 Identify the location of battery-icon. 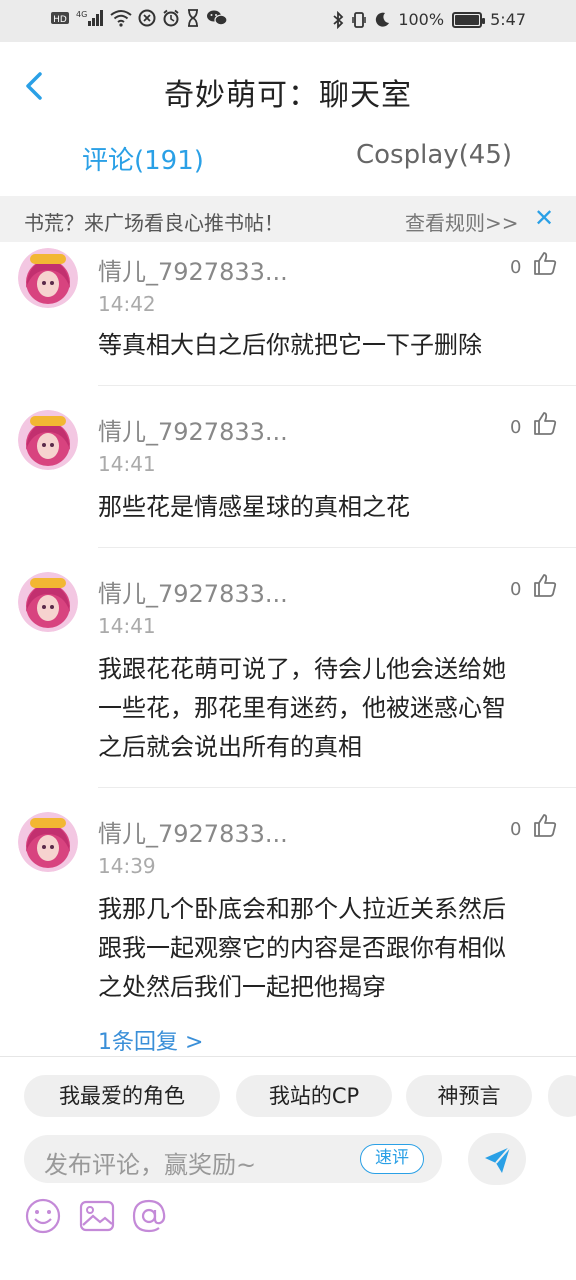
(469, 20).